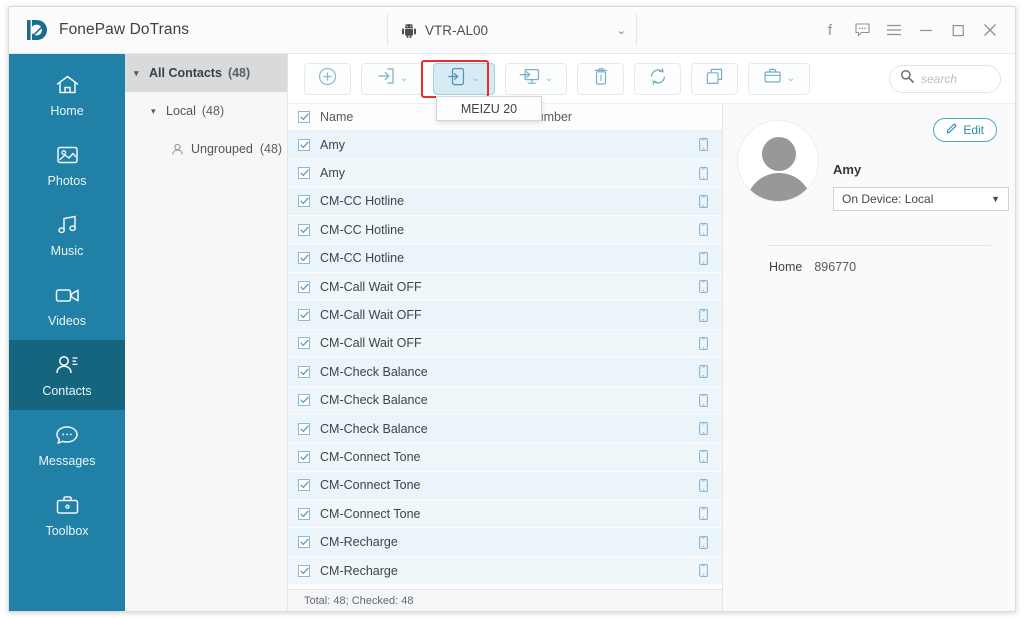 The width and height of the screenshot is (1024, 618). I want to click on detail-divider, so click(879, 245).